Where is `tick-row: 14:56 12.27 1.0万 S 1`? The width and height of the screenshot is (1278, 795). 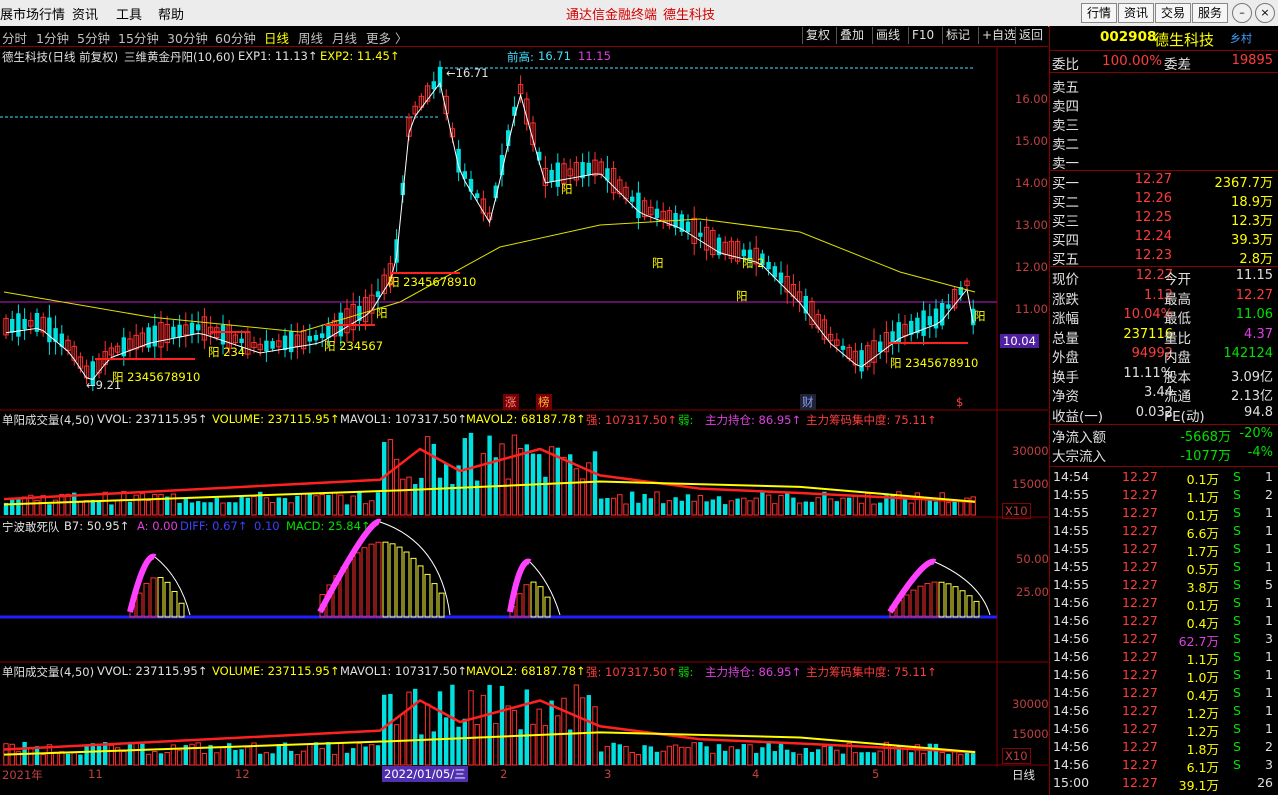 tick-row: 14:56 12.27 1.0万 S 1 is located at coordinates (1164, 675).